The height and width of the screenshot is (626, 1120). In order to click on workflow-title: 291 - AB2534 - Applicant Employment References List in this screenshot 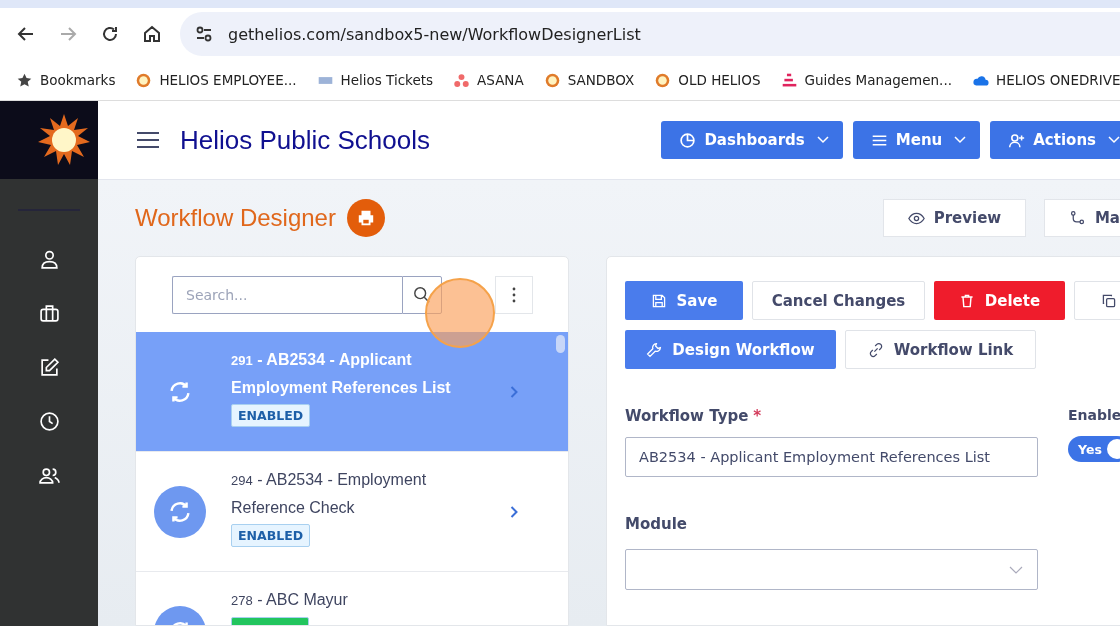, I will do `click(341, 374)`.